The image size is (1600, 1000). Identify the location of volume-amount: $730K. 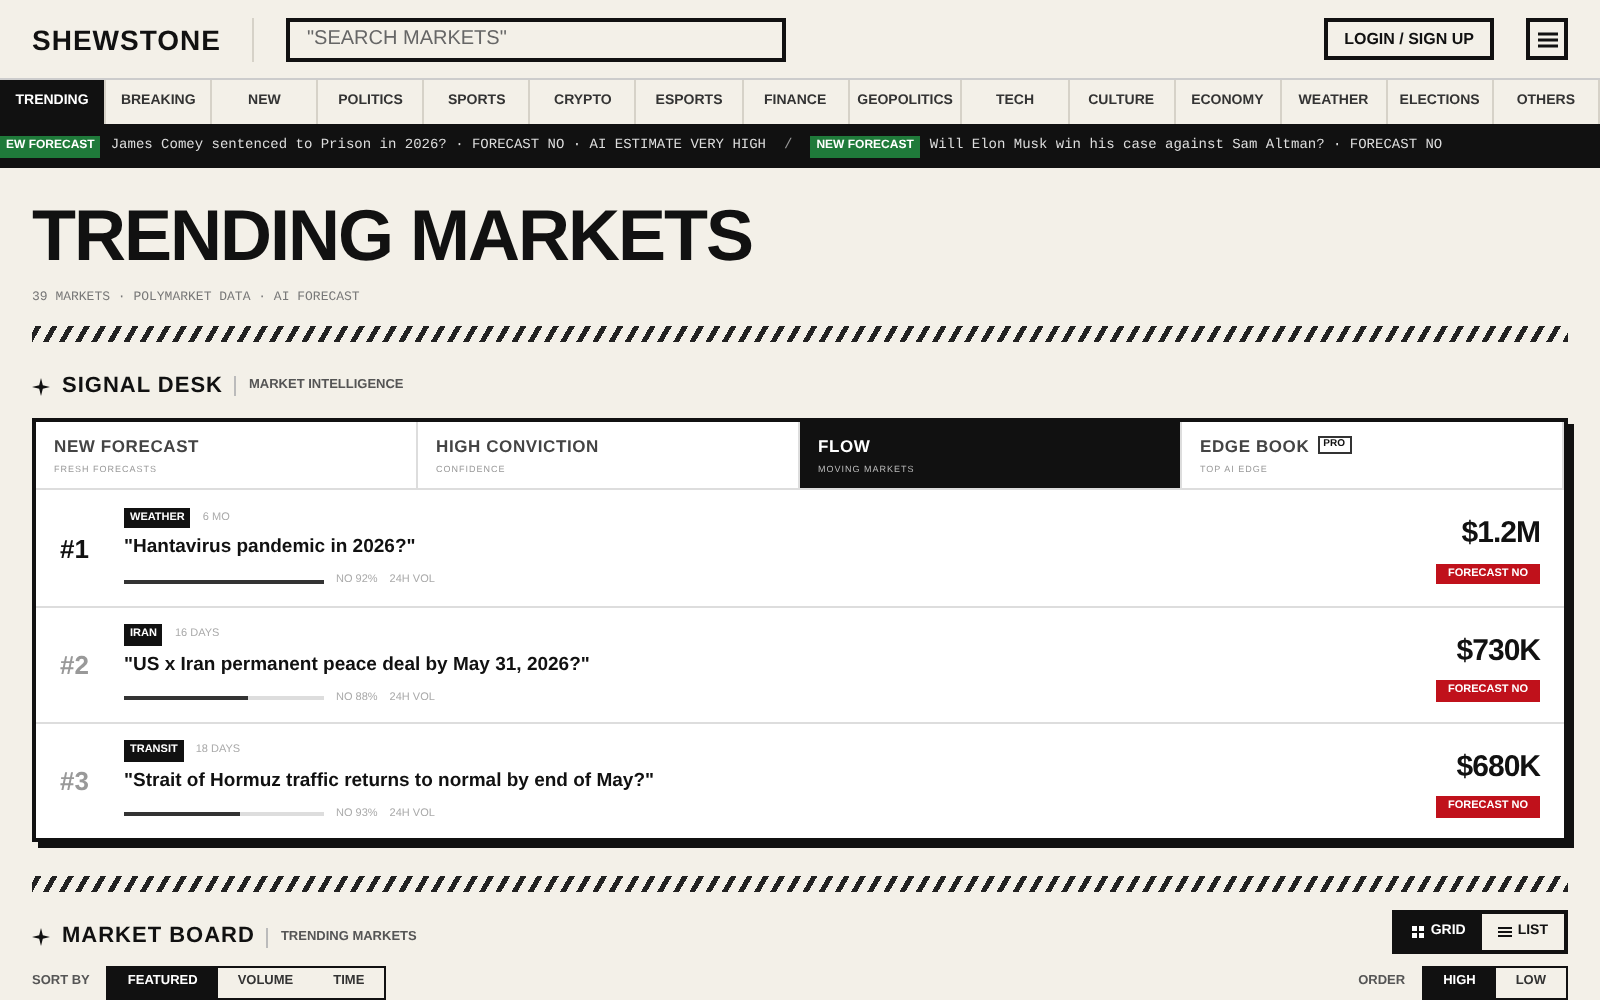
(1498, 651).